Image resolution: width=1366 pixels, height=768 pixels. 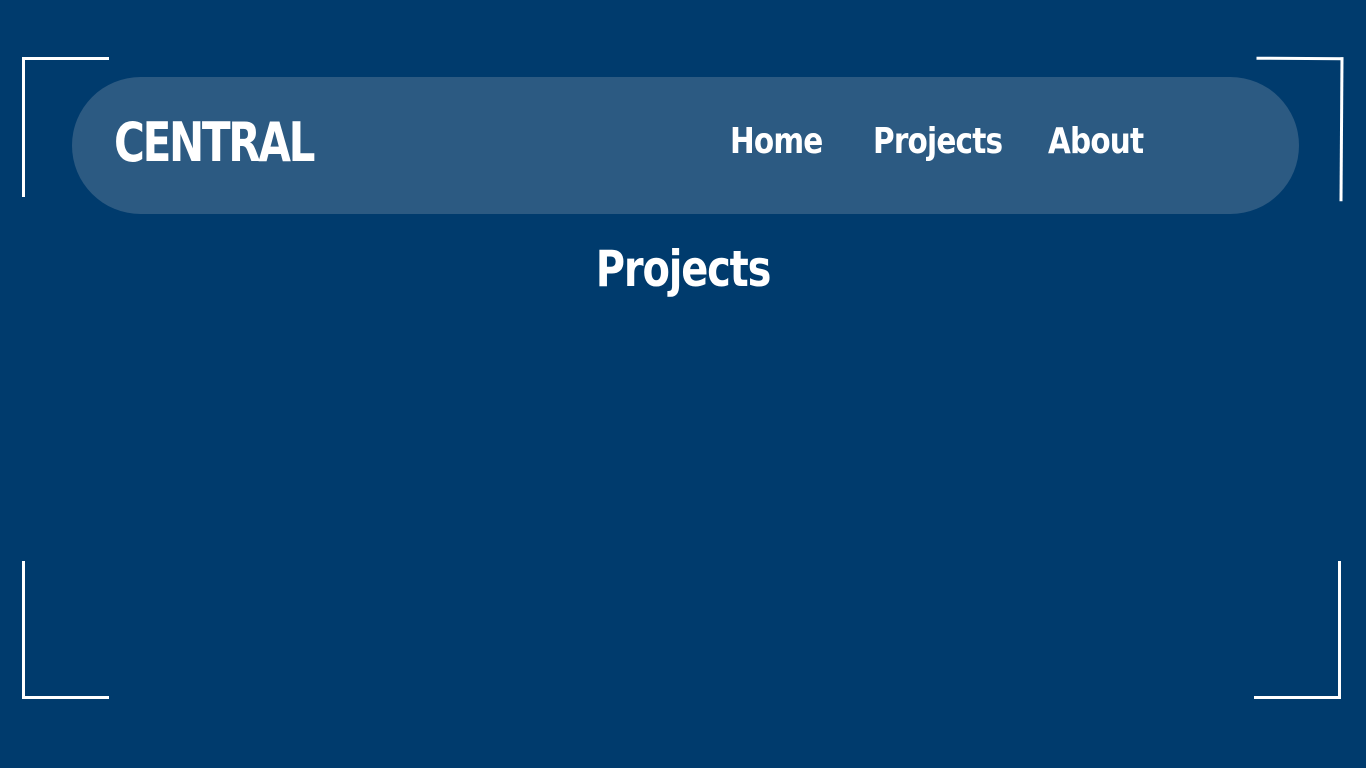 I want to click on page-title-wrapper: Projects, so click(x=683, y=269).